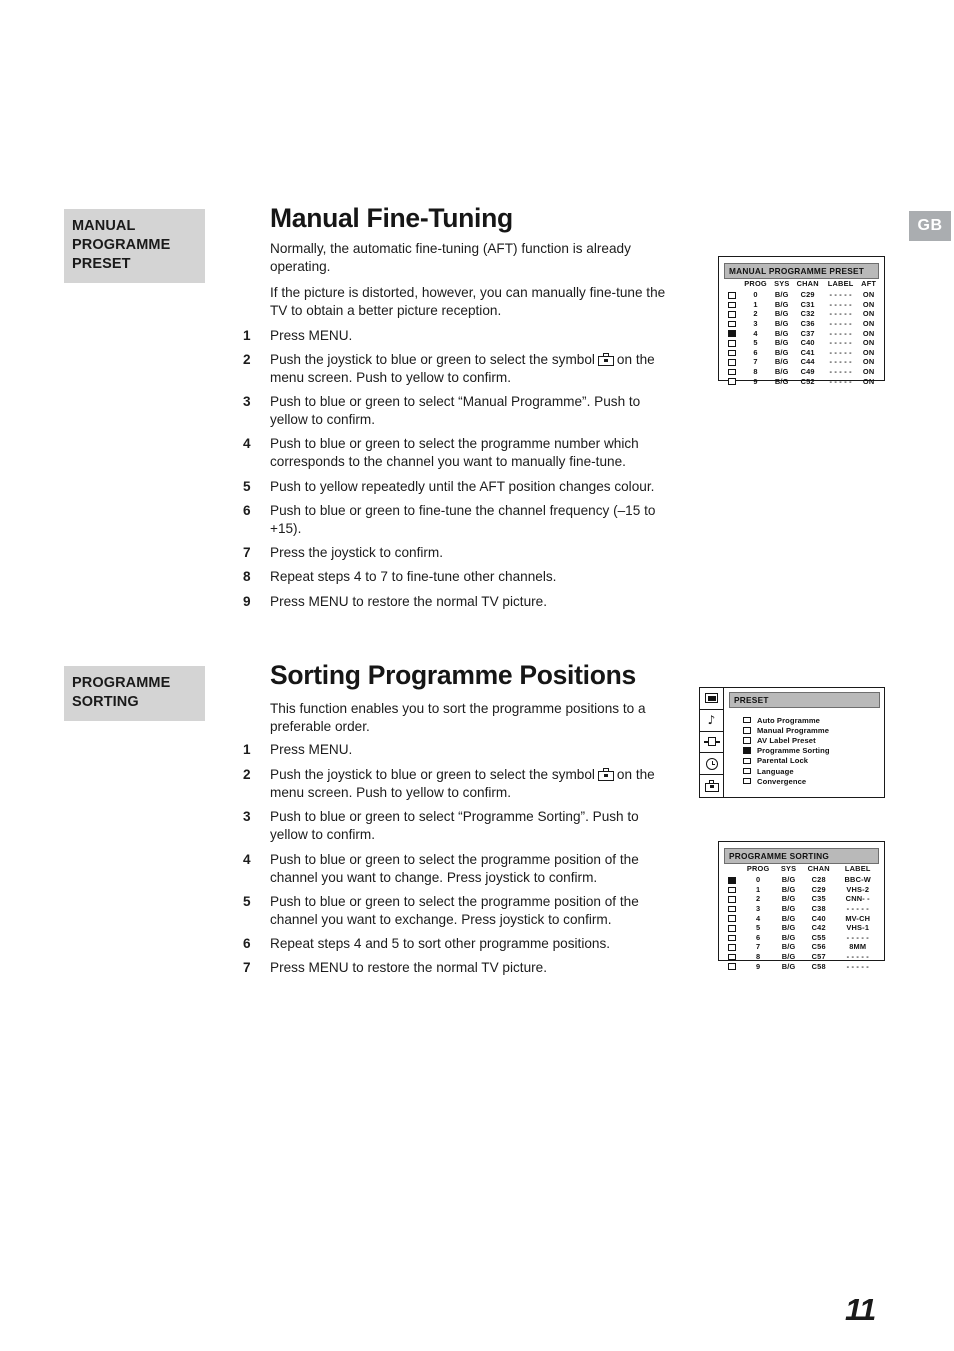  Describe the element at coordinates (801, 880) in the screenshot. I see `table-row: 0 B/G C28 BBC-W` at that location.